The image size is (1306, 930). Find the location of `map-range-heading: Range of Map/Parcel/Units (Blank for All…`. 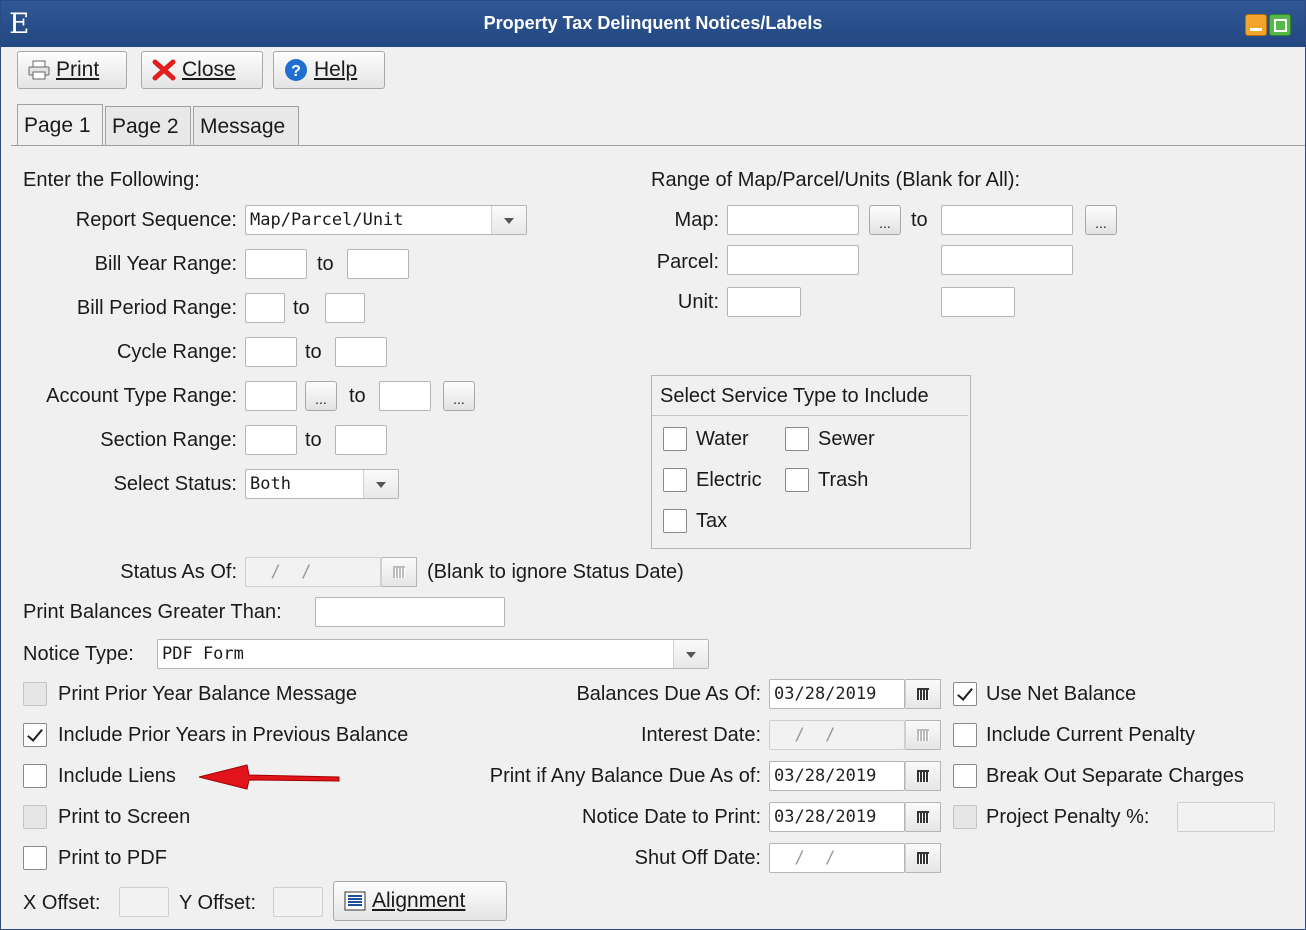

map-range-heading: Range of Map/Parcel/Units (Blank for All… is located at coordinates (836, 180).